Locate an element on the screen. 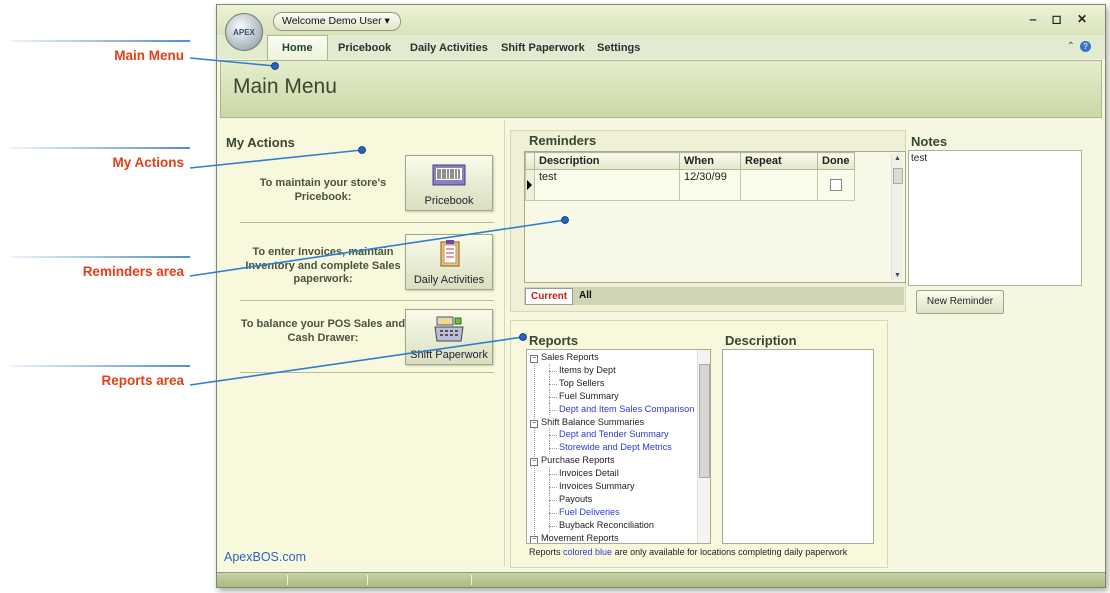 The height and width of the screenshot is (593, 1110). column-header-repeat: Repeat is located at coordinates (779, 161).